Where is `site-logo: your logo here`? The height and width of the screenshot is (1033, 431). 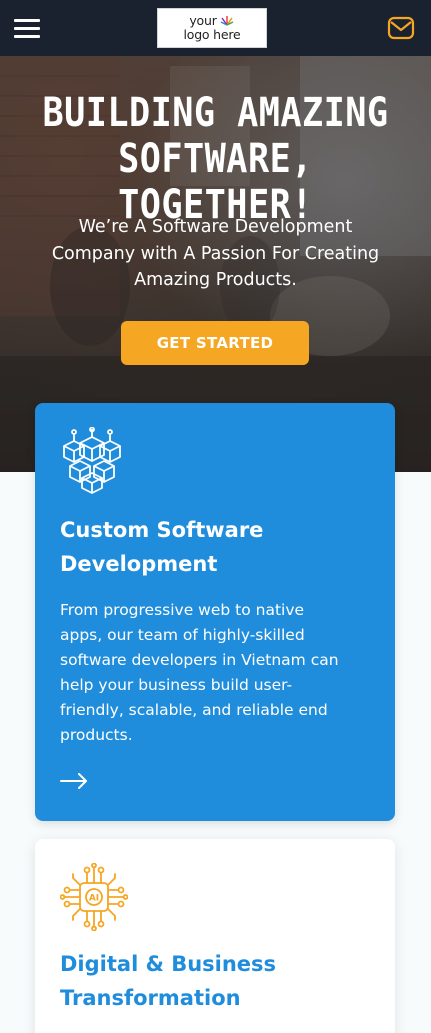 site-logo: your logo here is located at coordinates (212, 28).